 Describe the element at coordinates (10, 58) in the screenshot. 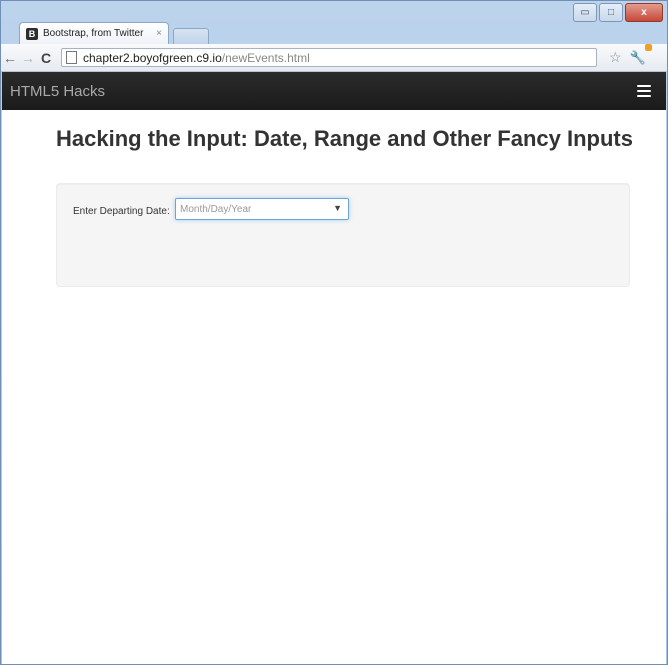

I see `back-arrow-icon: ←` at that location.